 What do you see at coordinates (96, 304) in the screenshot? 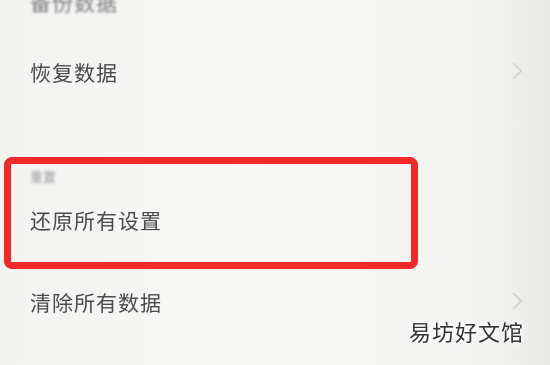
I see `settings-item-label: 清除所有数据` at bounding box center [96, 304].